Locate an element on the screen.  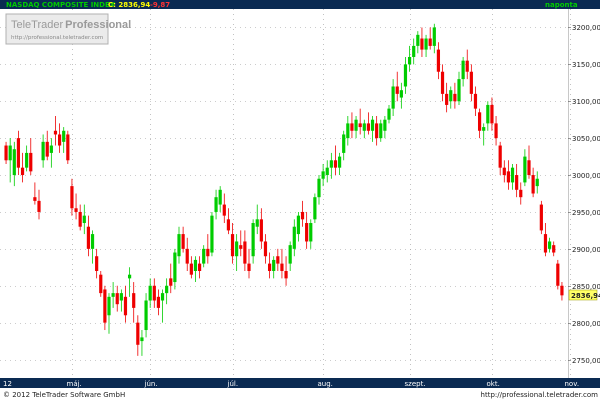
x-tick-label: máj. is located at coordinates (74, 384).